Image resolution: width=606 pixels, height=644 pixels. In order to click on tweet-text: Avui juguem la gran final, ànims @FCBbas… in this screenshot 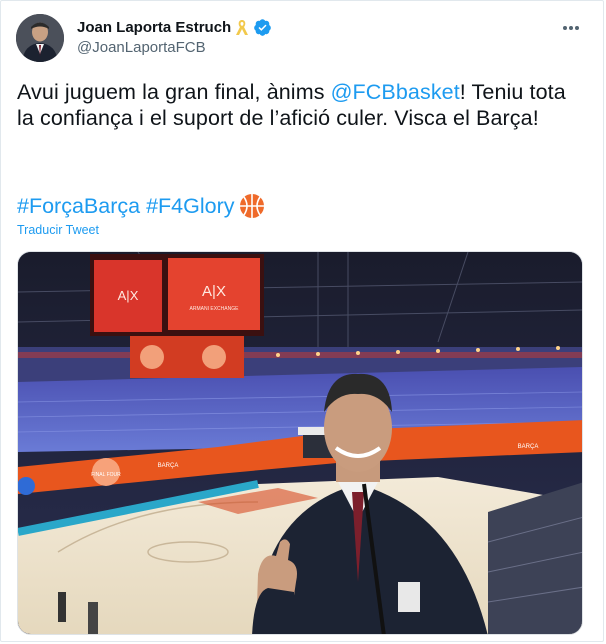, I will do `click(297, 105)`.